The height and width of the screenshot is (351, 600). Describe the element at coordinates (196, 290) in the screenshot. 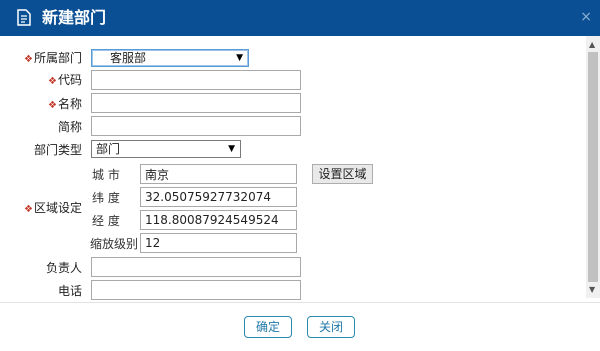

I see `phone-input` at that location.